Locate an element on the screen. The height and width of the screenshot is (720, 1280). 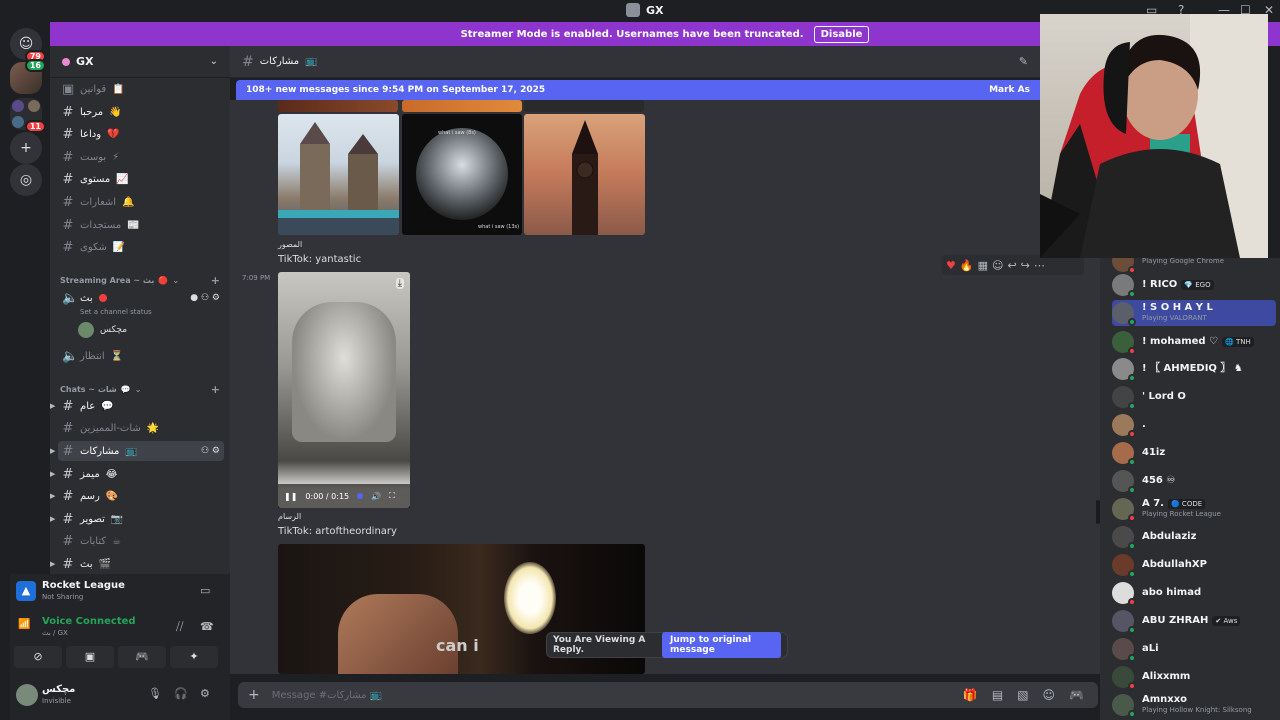
image-tower-bridge is located at coordinates (338, 174).